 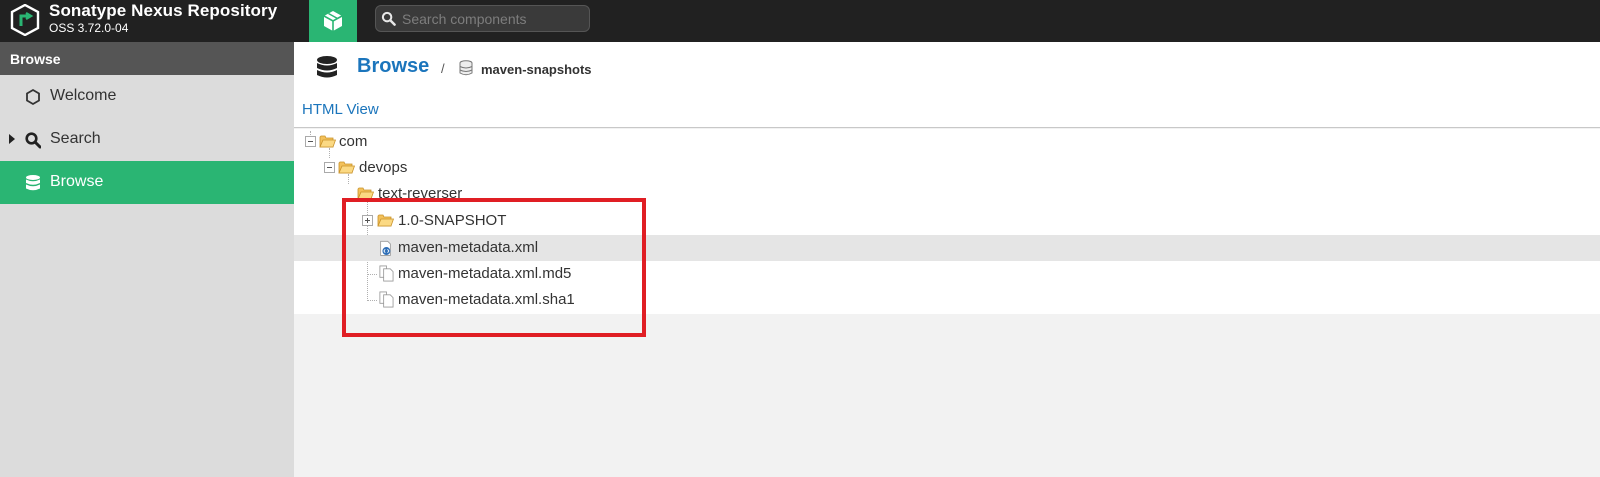 I want to click on tree-node-label: com, so click(x=353, y=141).